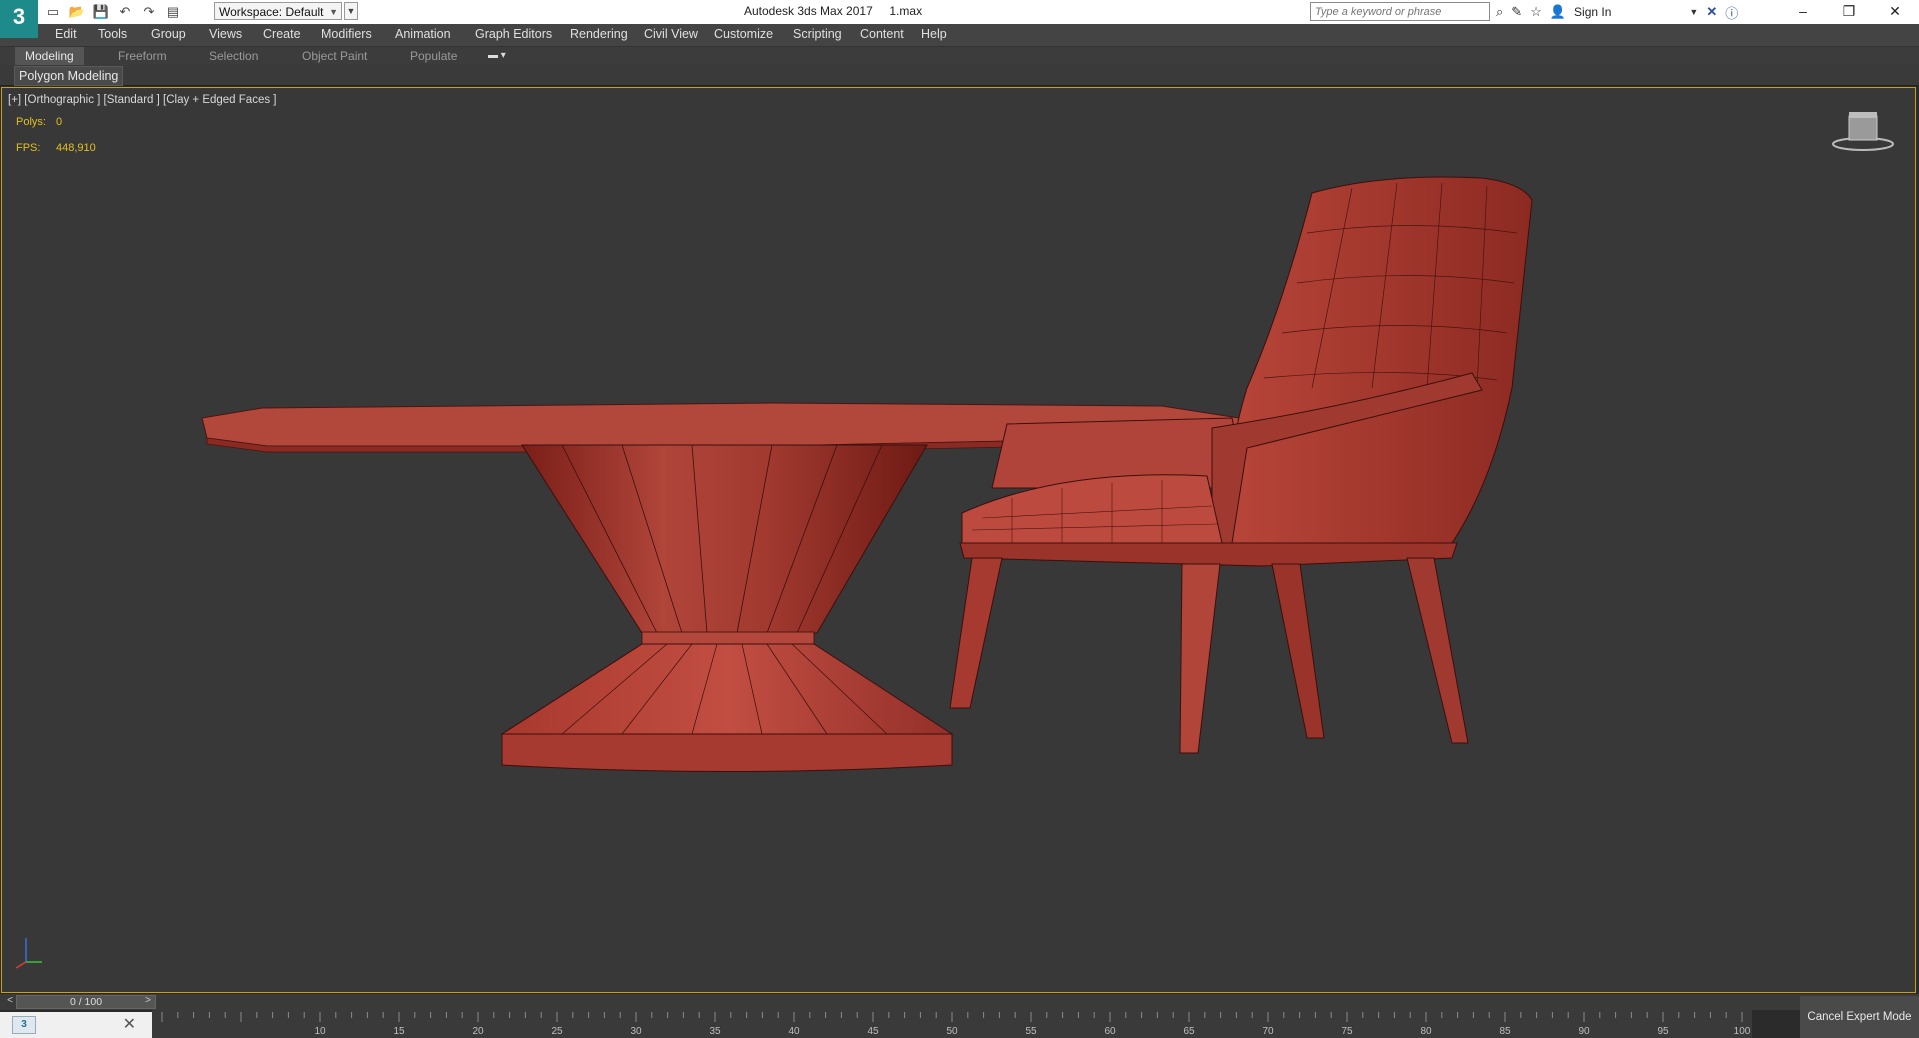 This screenshot has width=1919, height=1038. Describe the element at coordinates (148, 1002) in the screenshot. I see `chevron-right-icon: >` at that location.